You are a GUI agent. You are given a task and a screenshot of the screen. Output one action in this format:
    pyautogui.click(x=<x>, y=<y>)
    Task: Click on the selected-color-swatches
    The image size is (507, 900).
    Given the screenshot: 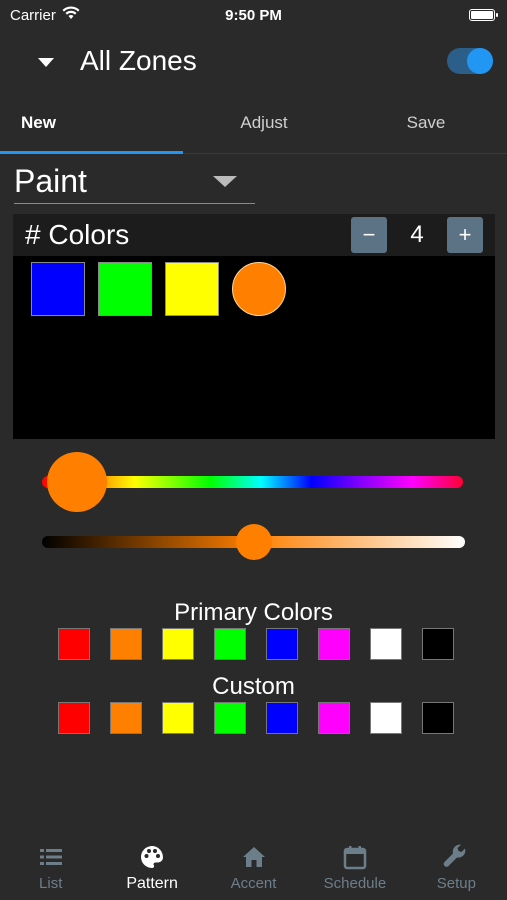 What is the action you would take?
    pyautogui.click(x=254, y=289)
    